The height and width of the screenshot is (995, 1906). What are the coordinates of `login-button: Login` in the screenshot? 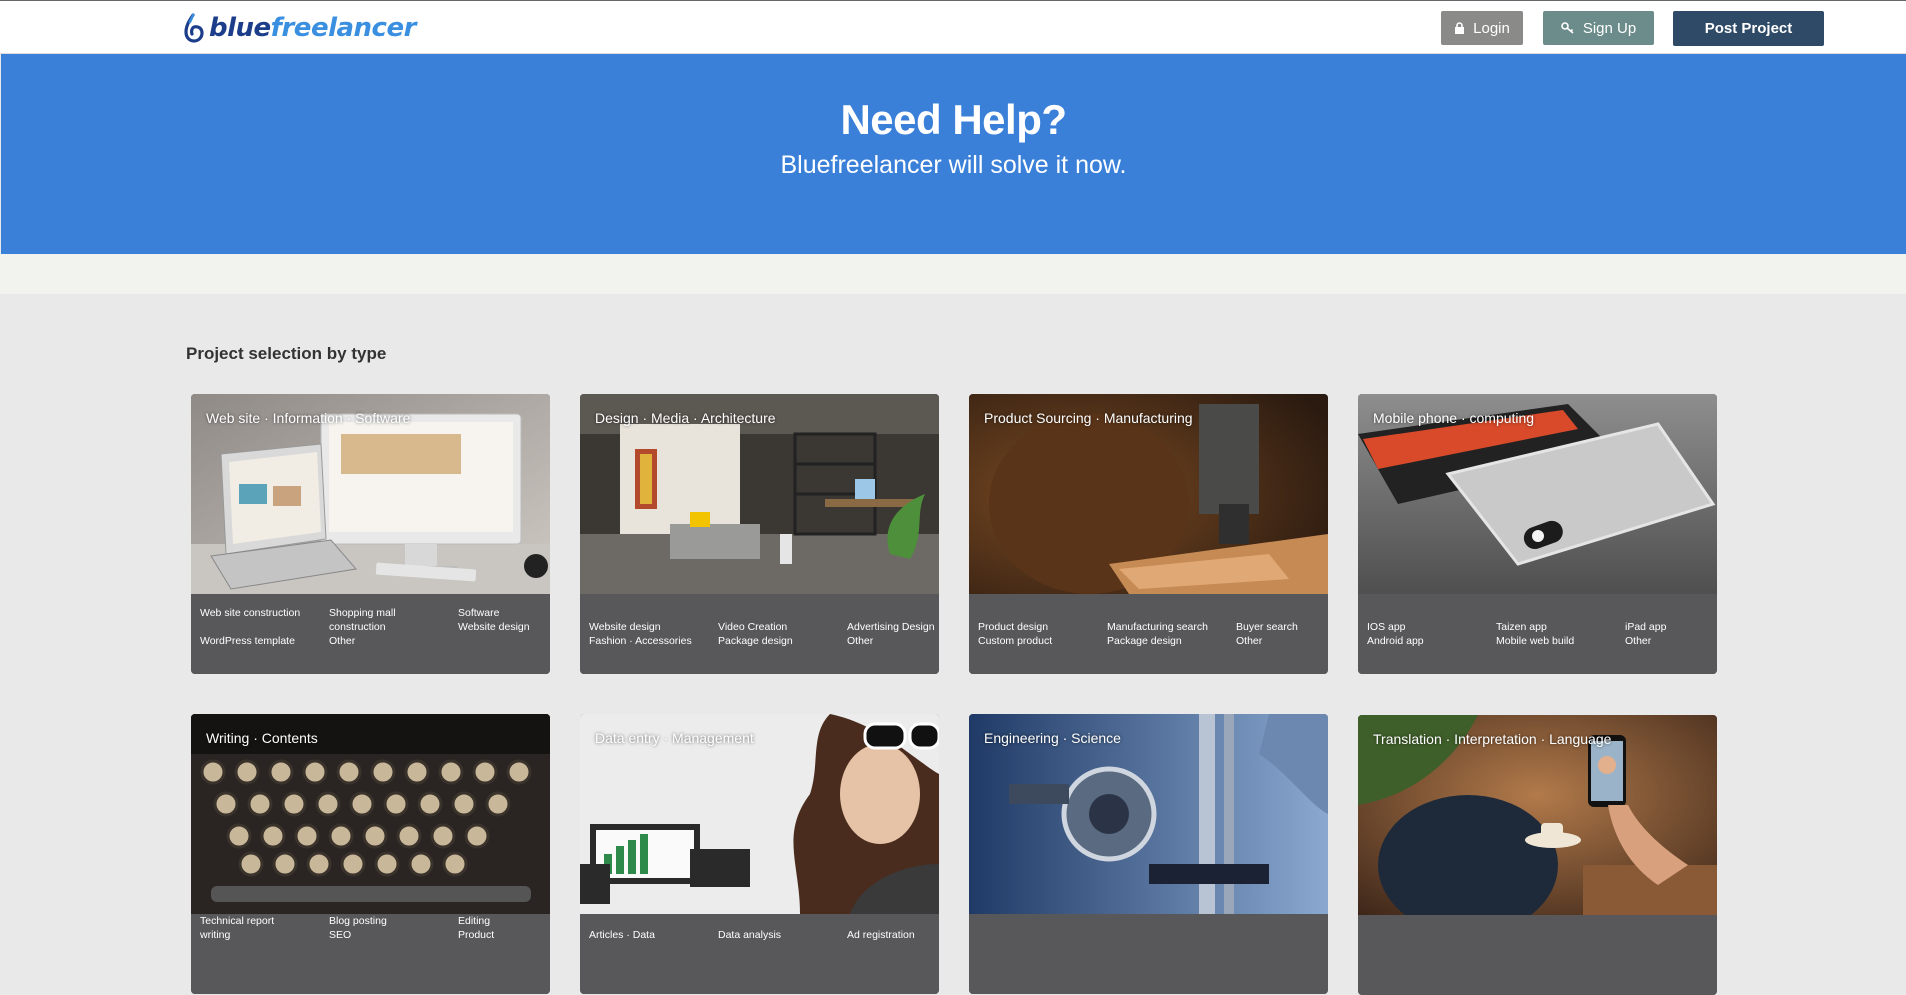 It's located at (1482, 28).